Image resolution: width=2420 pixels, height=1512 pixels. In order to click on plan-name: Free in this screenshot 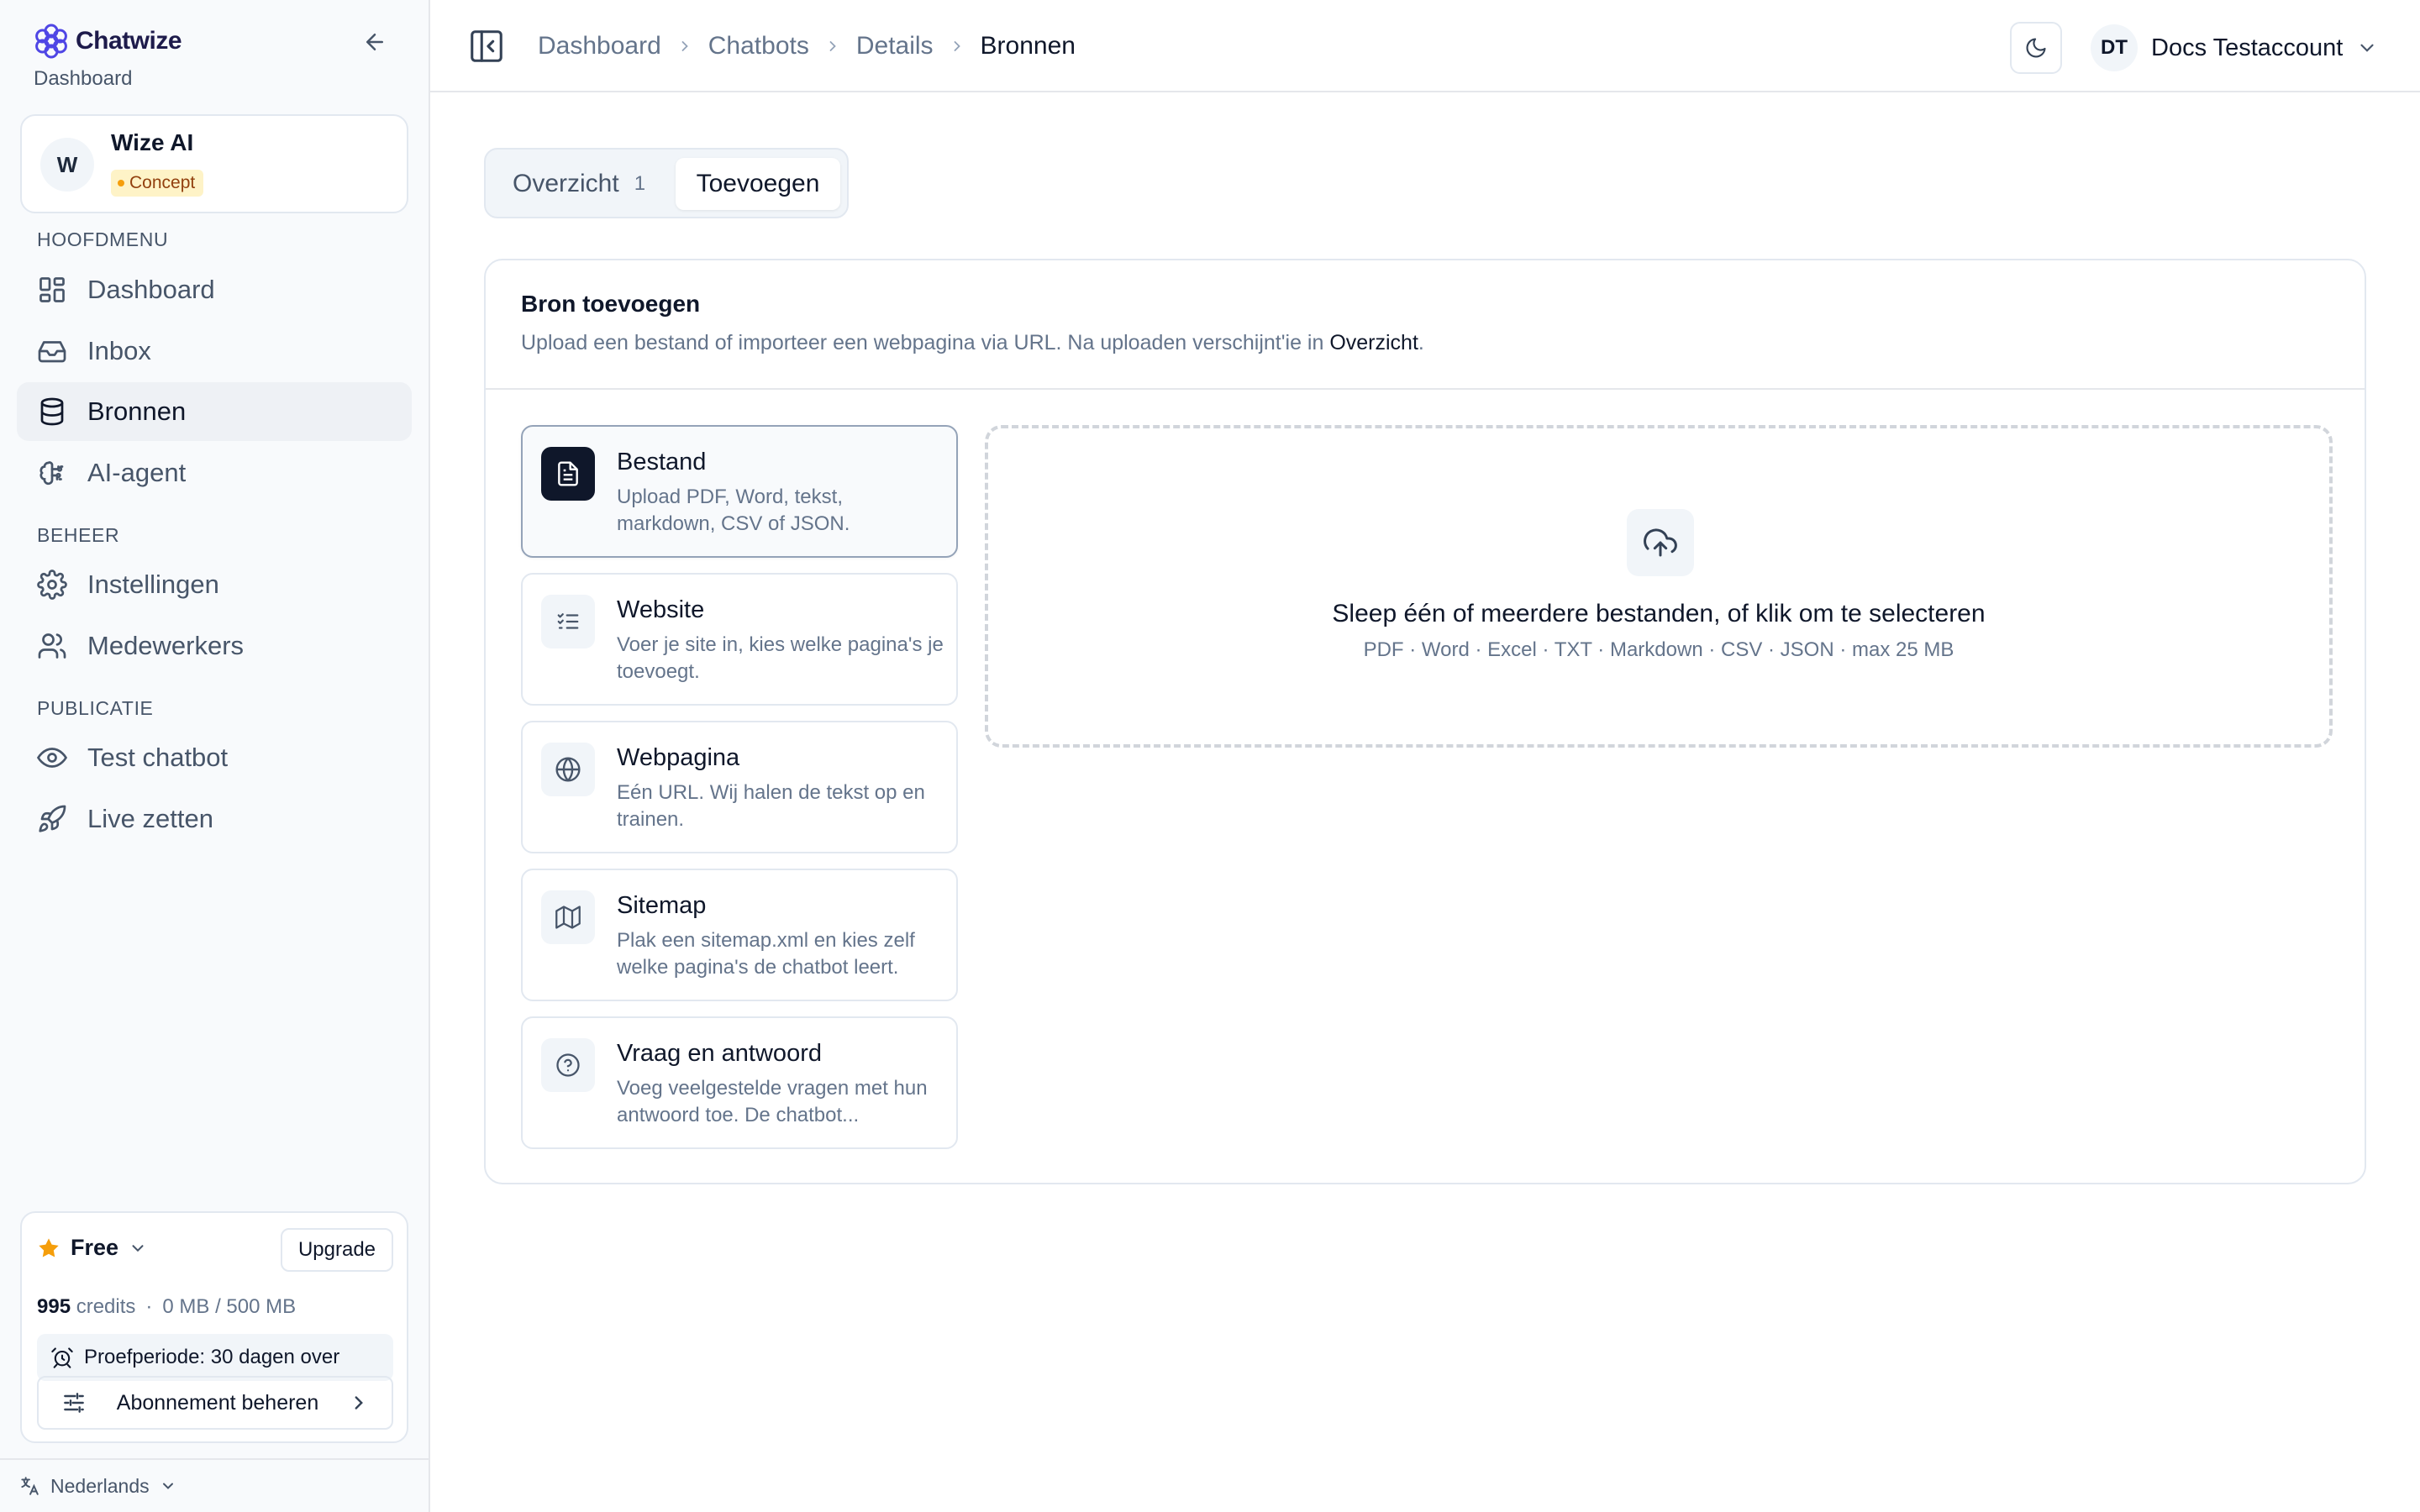, I will do `click(95, 1247)`.